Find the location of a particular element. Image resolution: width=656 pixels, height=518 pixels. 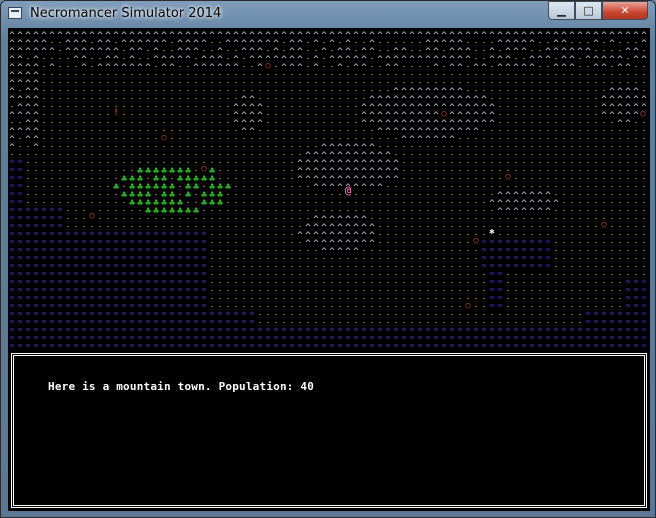

close-button: ✕ is located at coordinates (625, 10).